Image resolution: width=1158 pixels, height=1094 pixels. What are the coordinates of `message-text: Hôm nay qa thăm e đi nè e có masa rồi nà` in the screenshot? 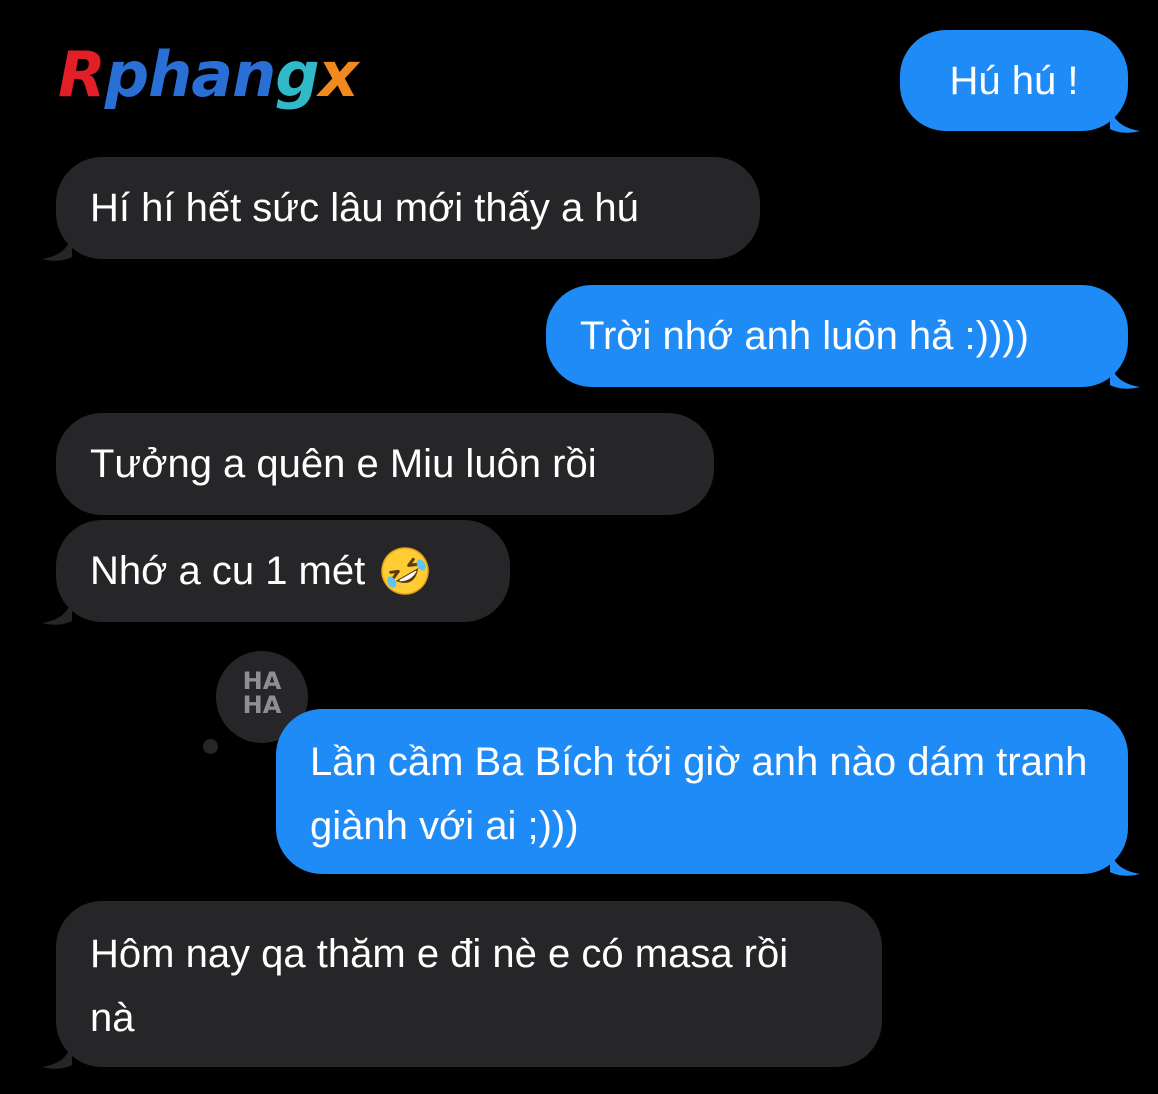 It's located at (439, 986).